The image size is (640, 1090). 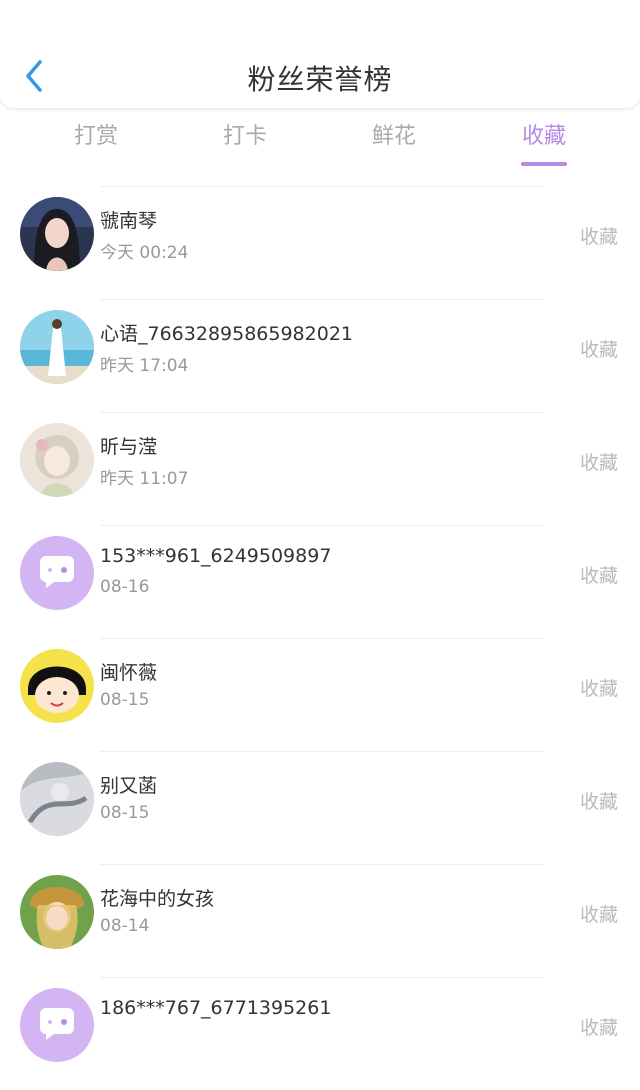 What do you see at coordinates (245, 134) in the screenshot?
I see `tab-daka: 打卡` at bounding box center [245, 134].